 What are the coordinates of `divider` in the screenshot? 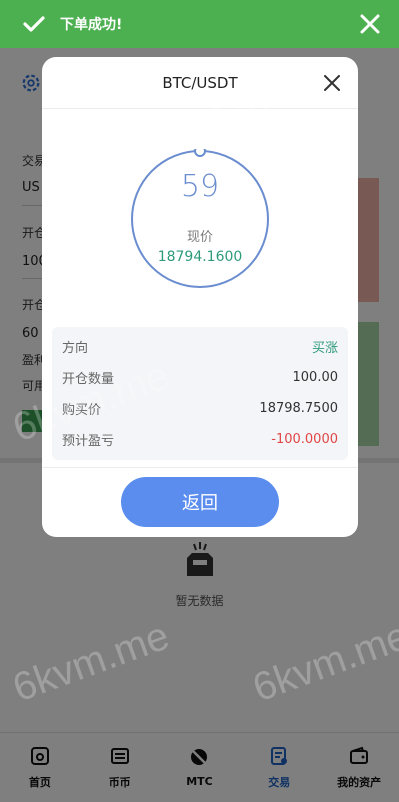 It's located at (200, 467).